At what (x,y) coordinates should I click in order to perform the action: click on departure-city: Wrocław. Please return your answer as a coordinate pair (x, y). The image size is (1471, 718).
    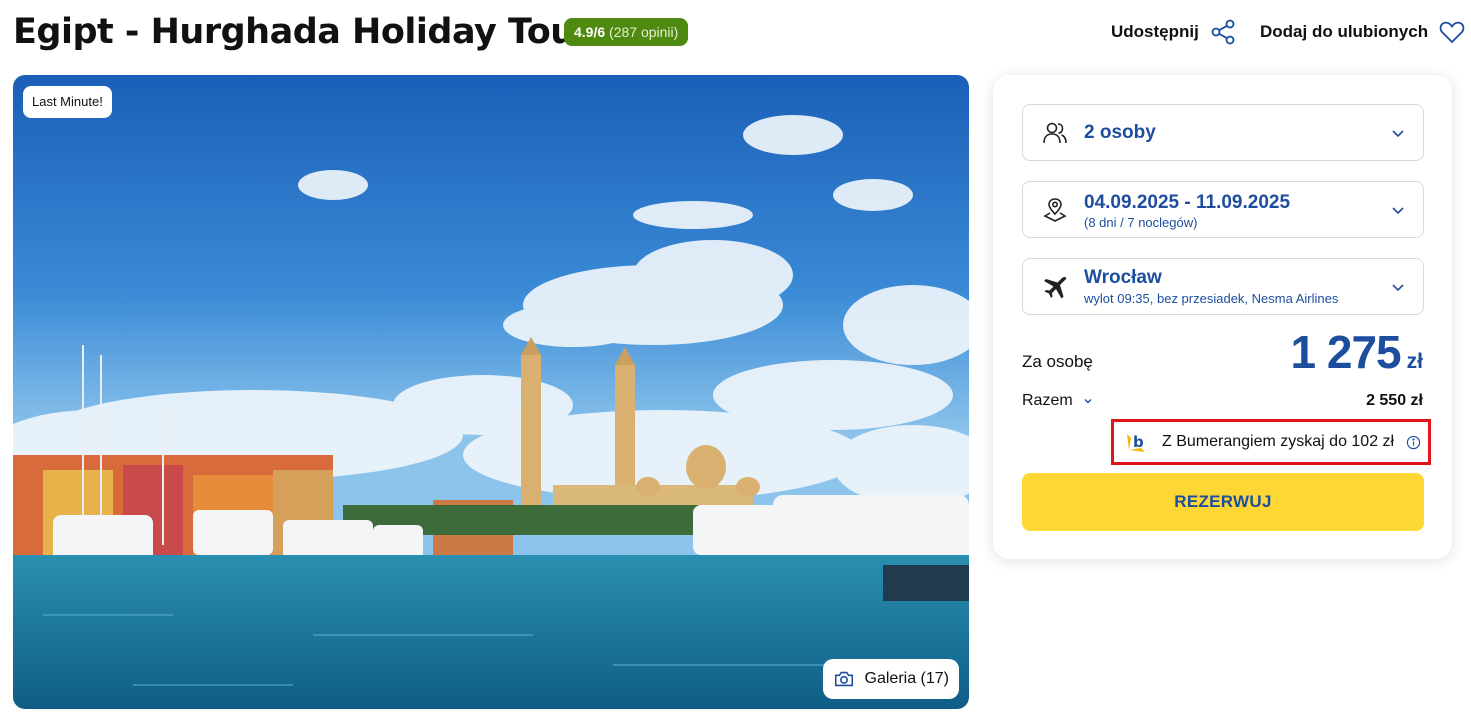
    Looking at the image, I should click on (1123, 277).